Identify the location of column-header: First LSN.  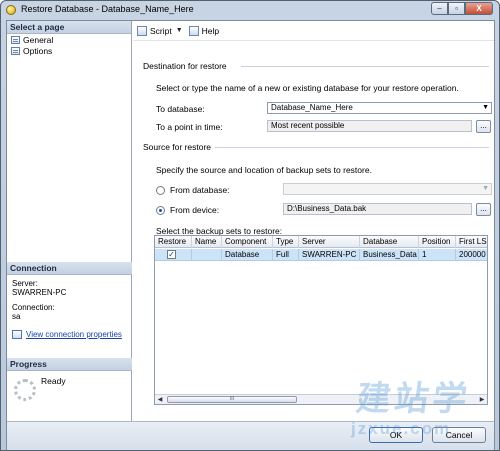
(471, 242).